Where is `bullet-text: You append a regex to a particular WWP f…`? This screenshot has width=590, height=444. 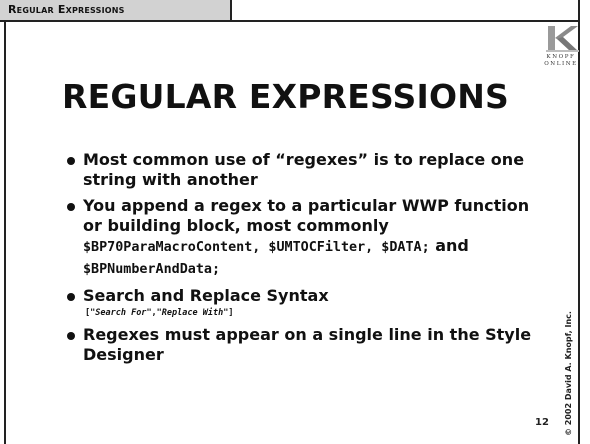 bullet-text: You append a regex to a particular WWP f… is located at coordinates (306, 215).